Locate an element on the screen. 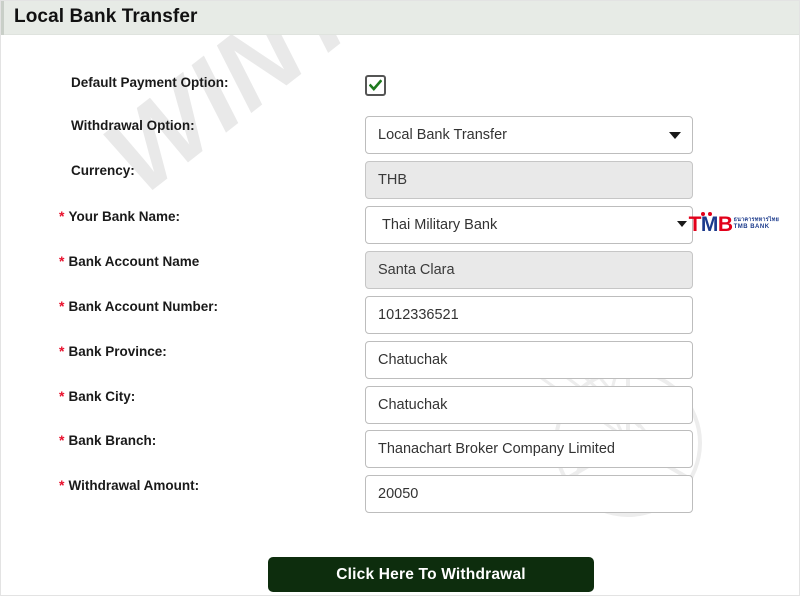  tmb-letter-t: T is located at coordinates (695, 224).